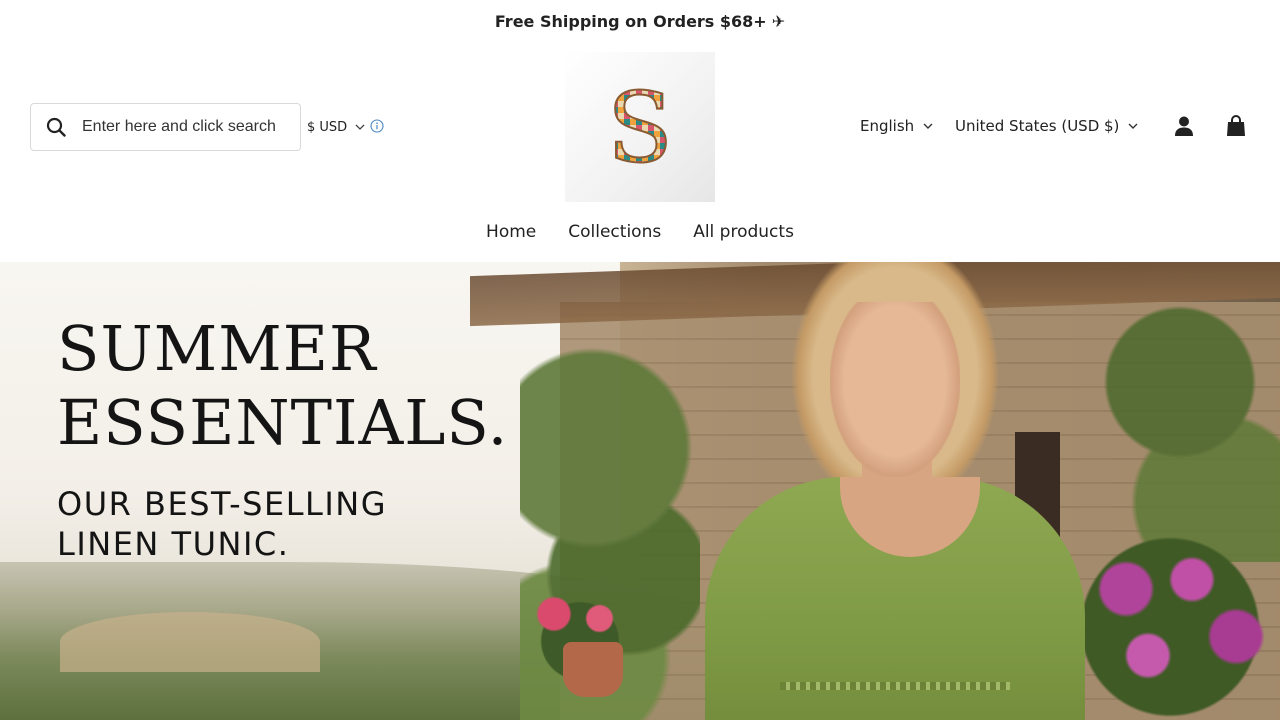 This screenshot has height=720, width=1280. What do you see at coordinates (593, 669) in the screenshot?
I see `hero-terracotta-pot` at bounding box center [593, 669].